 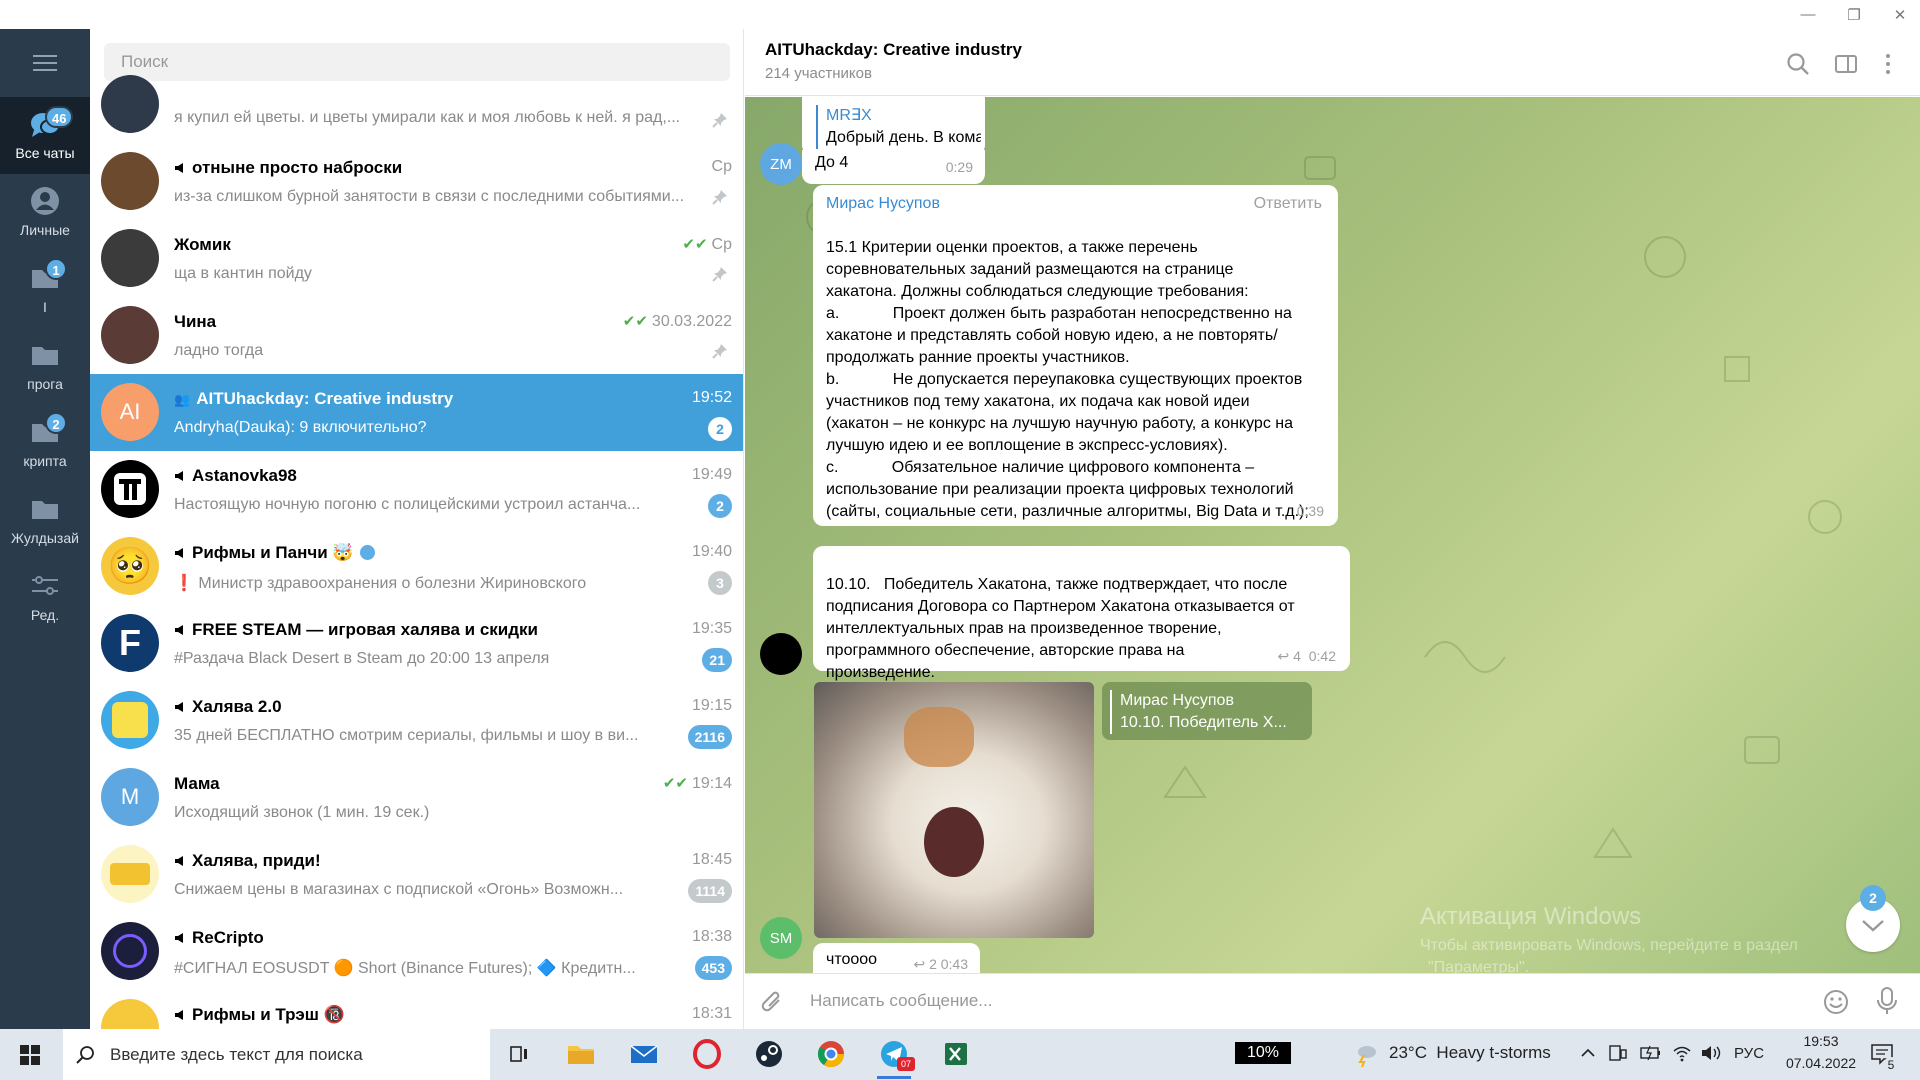 I want to click on volume-icon, so click(x=1711, y=1053).